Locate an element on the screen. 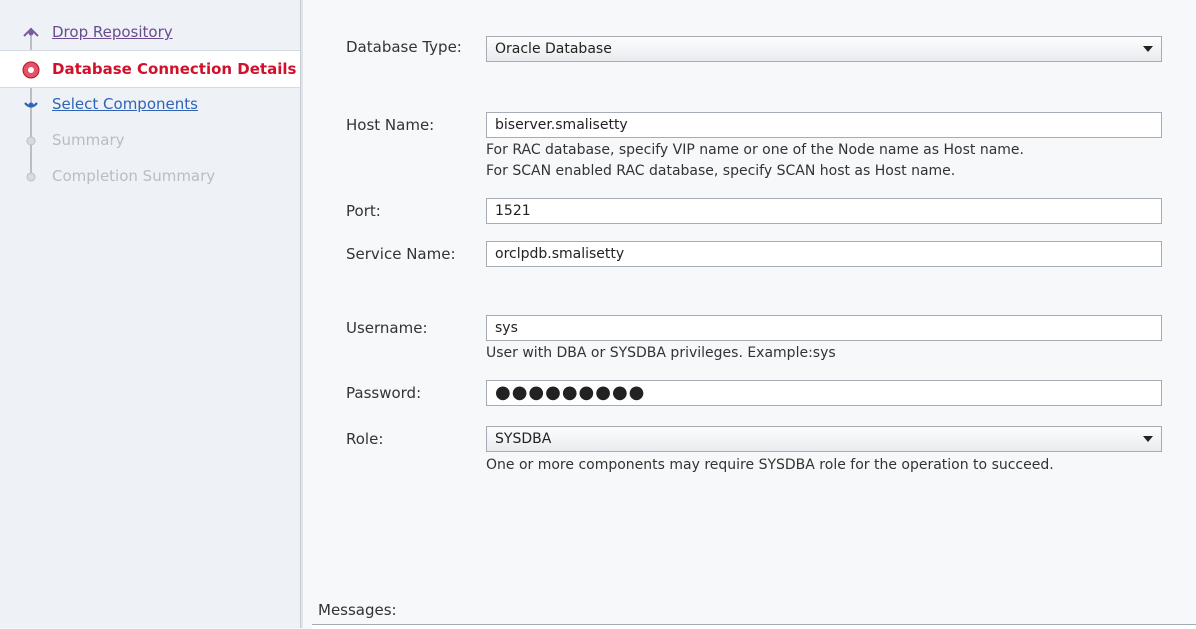 Image resolution: width=1196 pixels, height=629 pixels. step-label: Drop Repository is located at coordinates (112, 32).